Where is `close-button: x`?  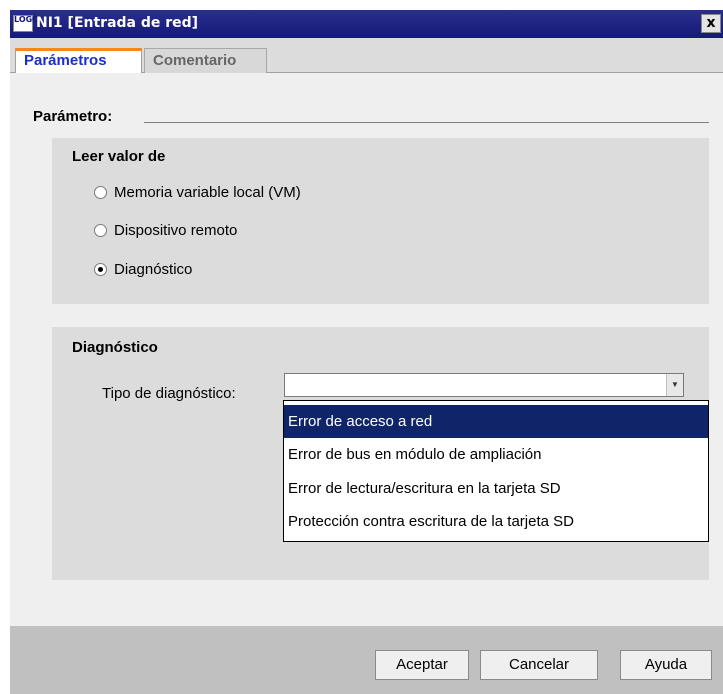
close-button: x is located at coordinates (711, 23).